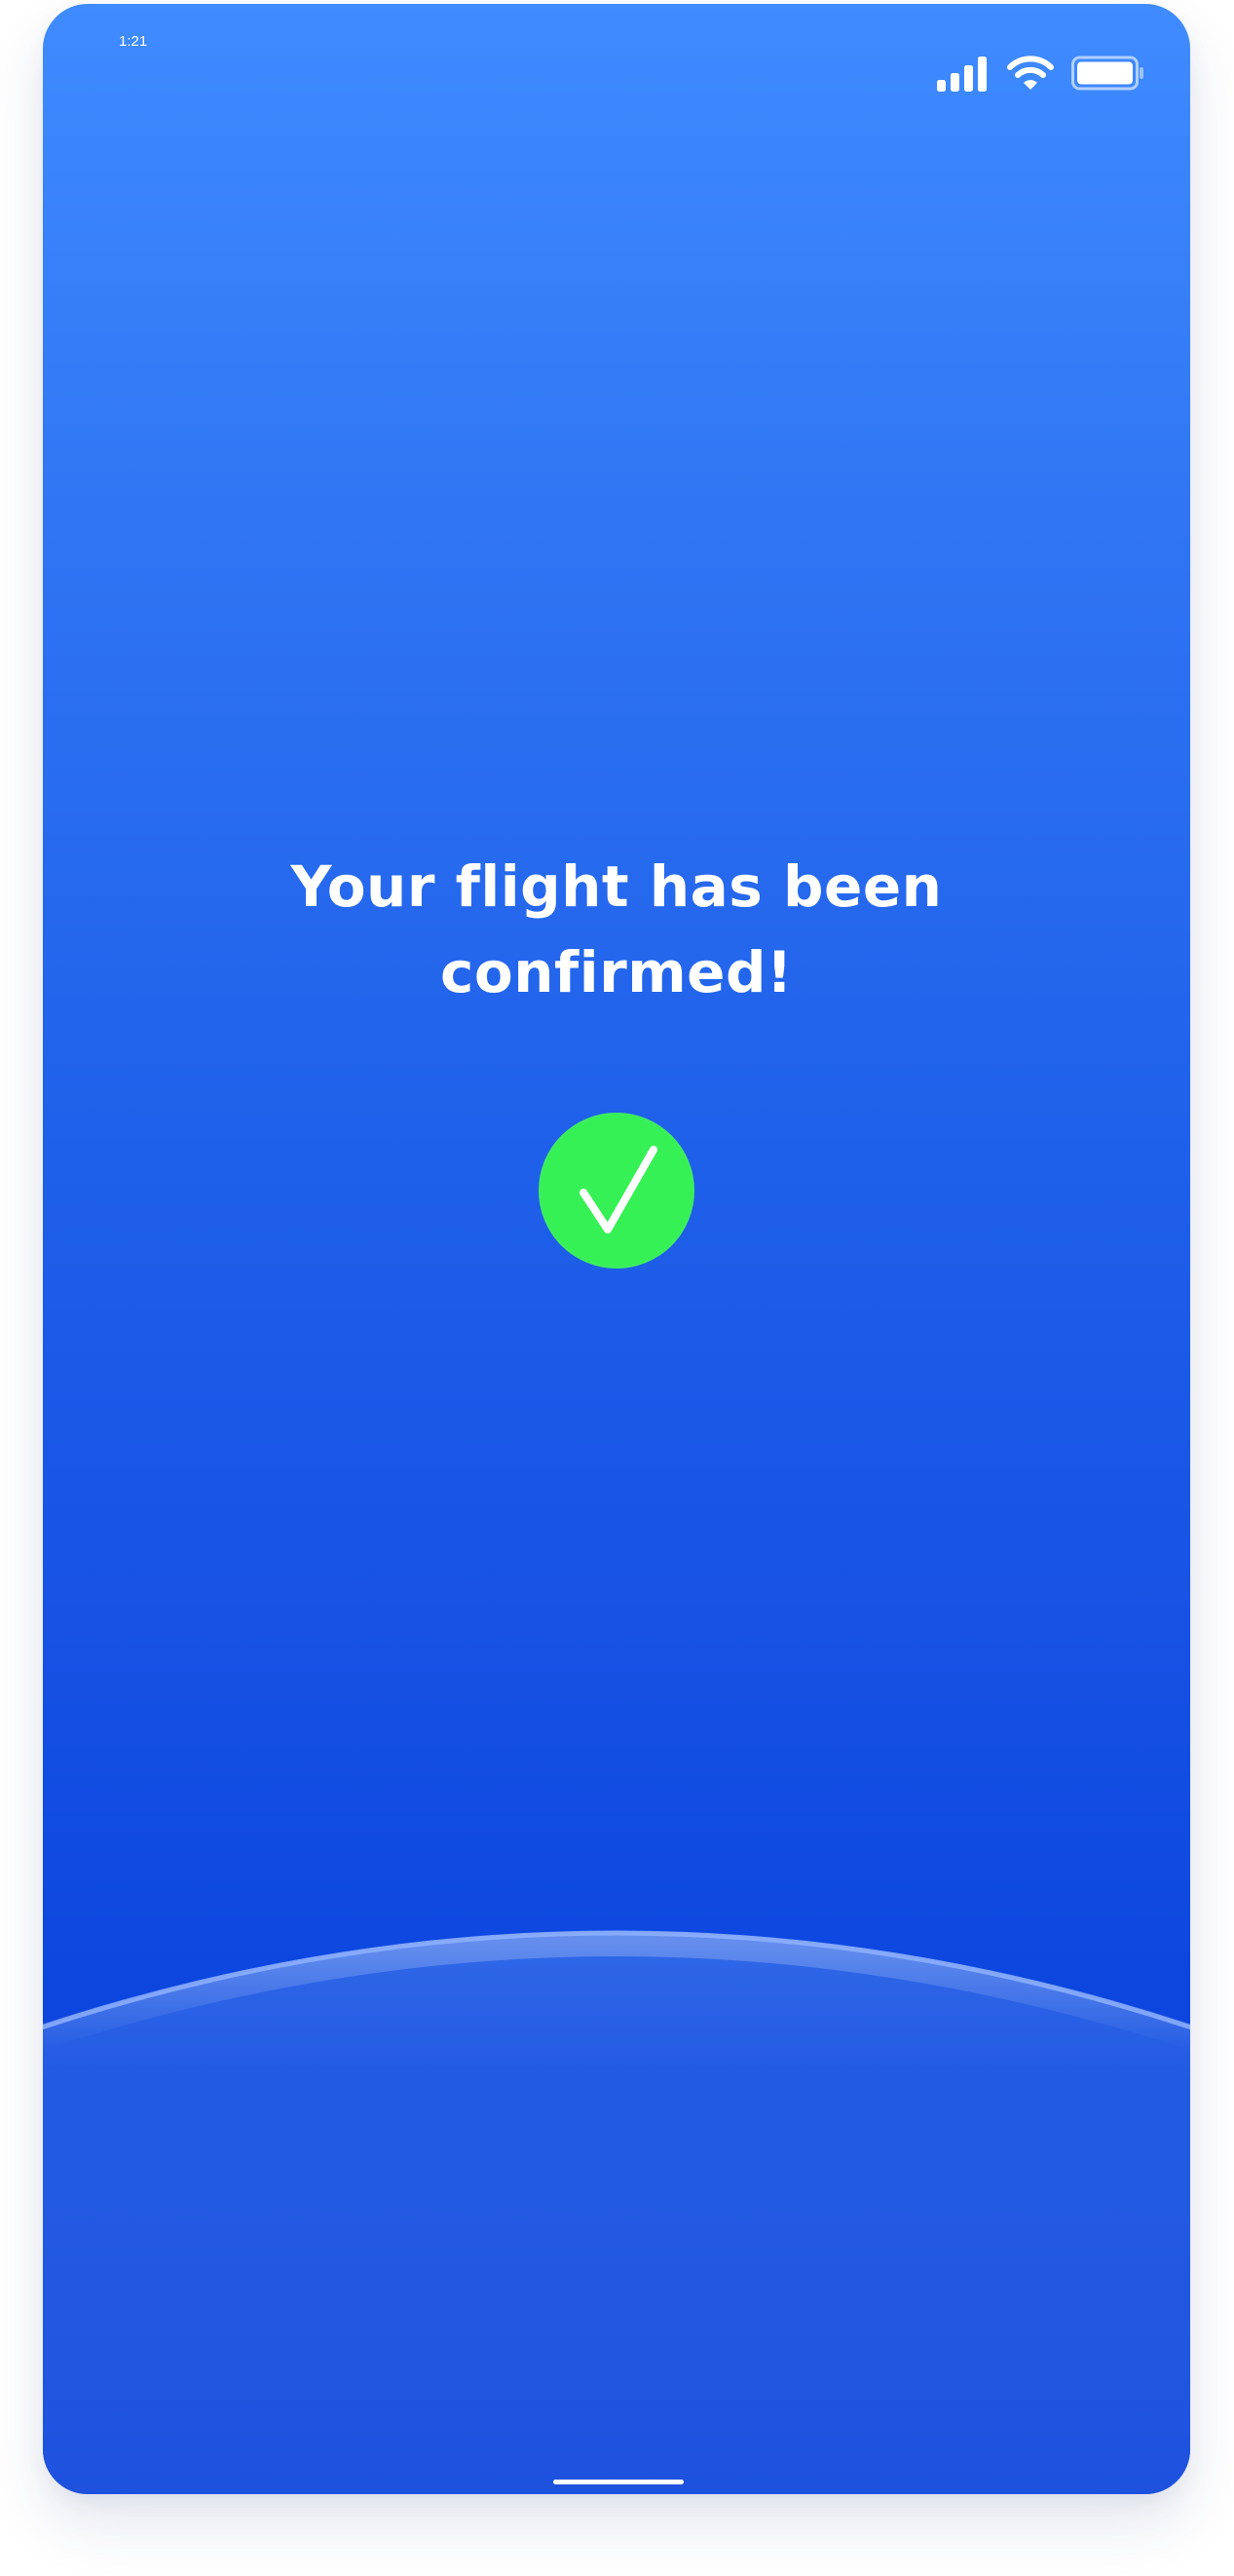 Image resolution: width=1234 pixels, height=2576 pixels. I want to click on wifi-icon, so click(1030, 73).